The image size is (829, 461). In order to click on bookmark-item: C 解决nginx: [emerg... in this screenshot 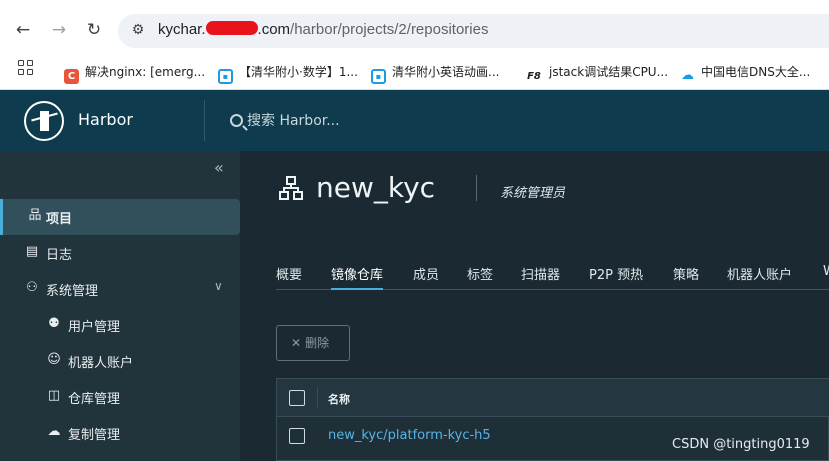, I will do `click(134, 73)`.